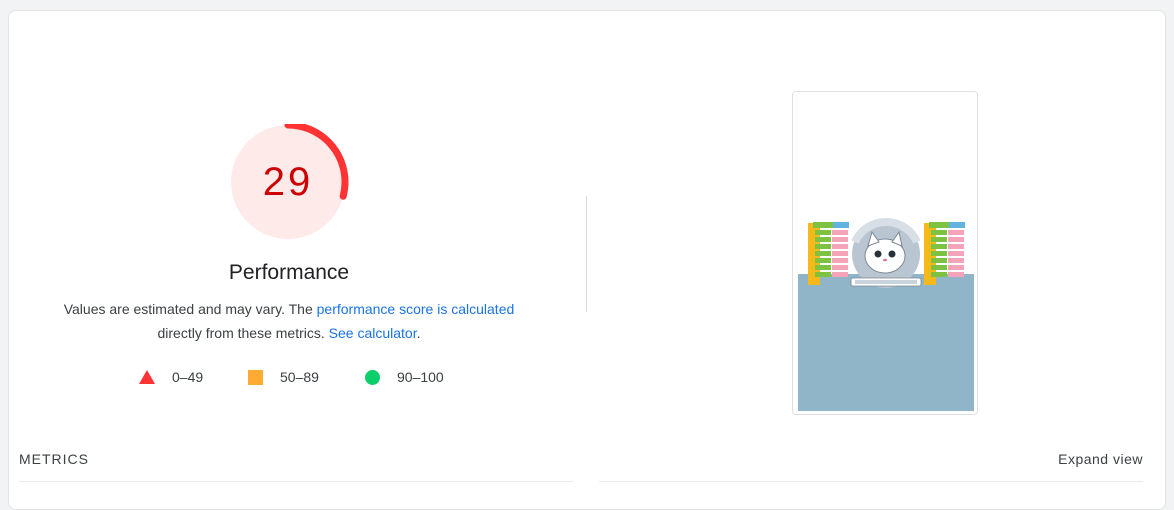 The width and height of the screenshot is (1174, 510). I want to click on column-divider, so click(586, 254).